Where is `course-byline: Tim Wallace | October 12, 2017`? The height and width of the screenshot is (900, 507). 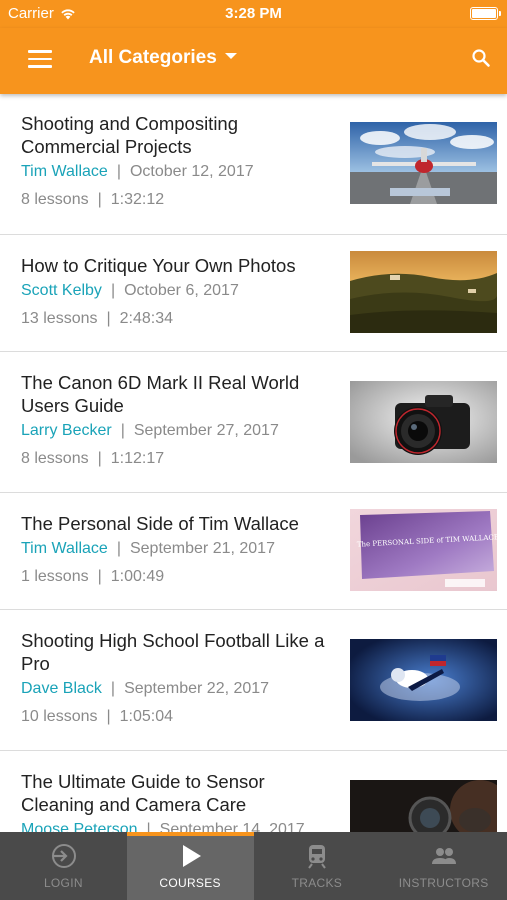 course-byline: Tim Wallace | October 12, 2017 is located at coordinates (137, 171).